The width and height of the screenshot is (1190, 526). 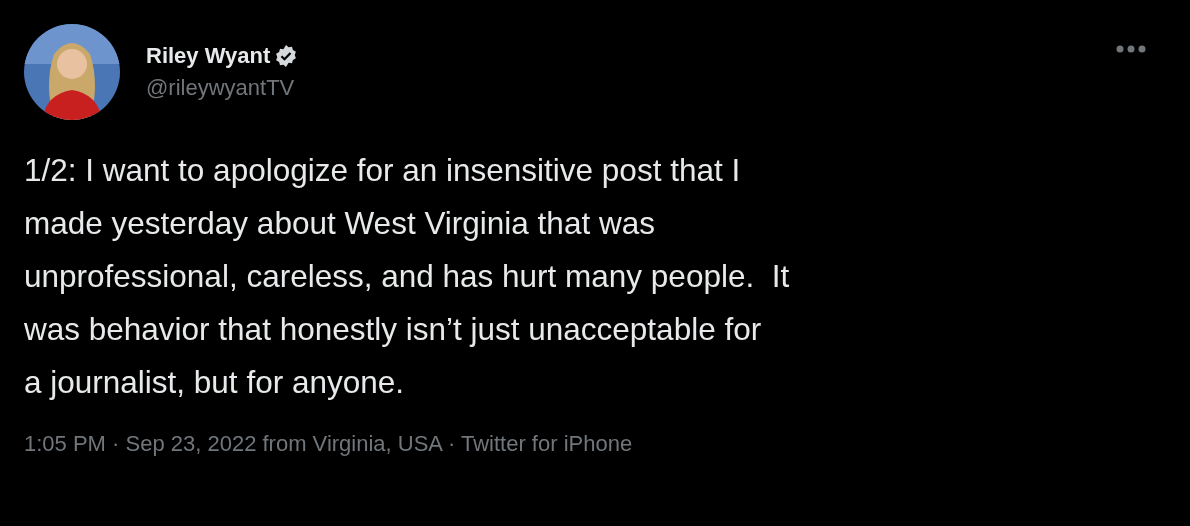 I want to click on tweet-meta: 1:05 PM · Sep 23, 2022 from Virginia, USA · Twitter for iPhone, so click(x=328, y=444).